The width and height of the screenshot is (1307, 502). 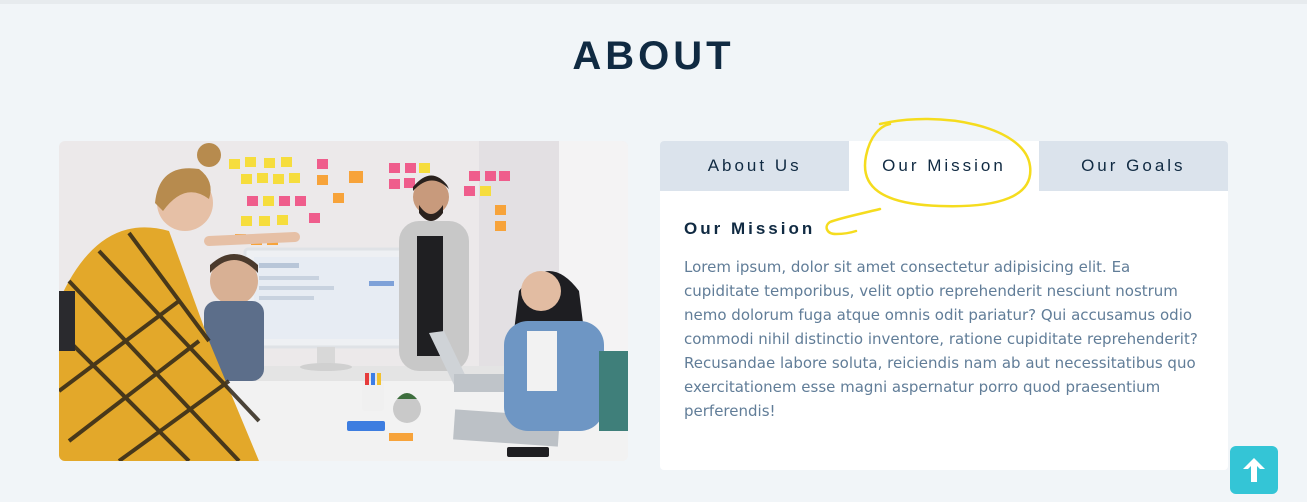 I want to click on tab-our-goals: Our Goals, so click(x=1133, y=166).